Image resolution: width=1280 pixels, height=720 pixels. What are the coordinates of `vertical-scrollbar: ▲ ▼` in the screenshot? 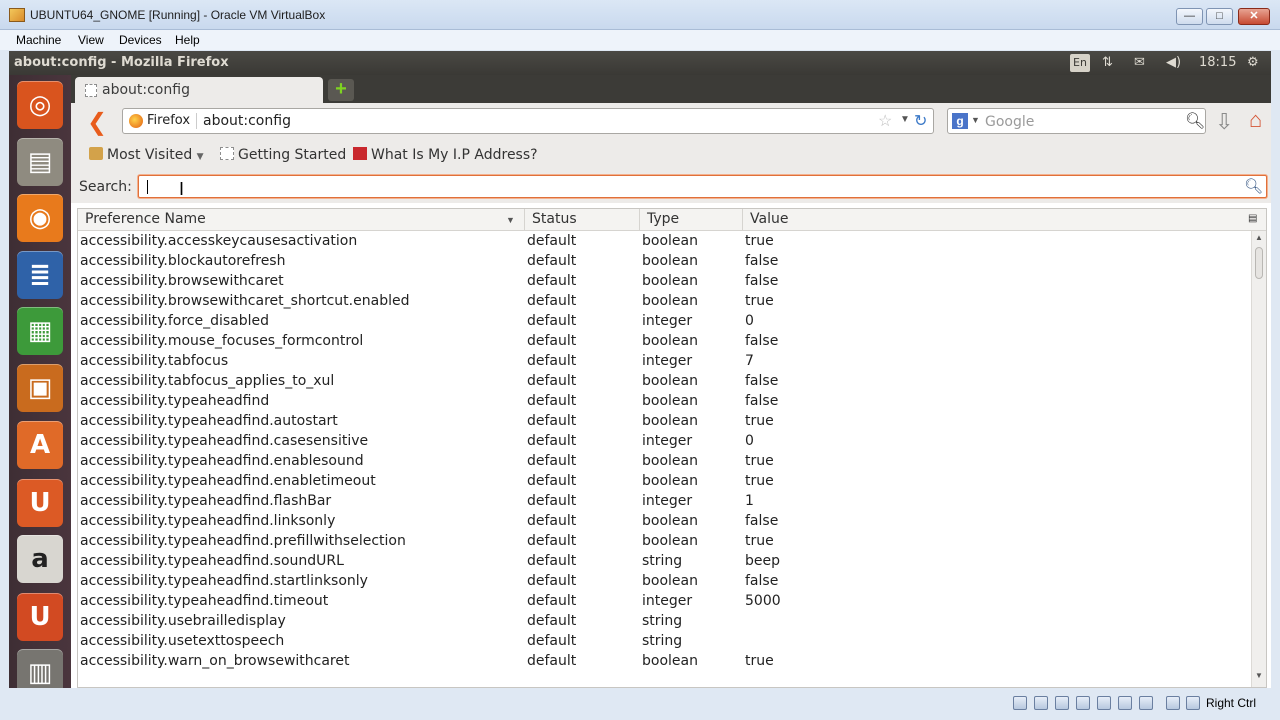 It's located at (1258, 459).